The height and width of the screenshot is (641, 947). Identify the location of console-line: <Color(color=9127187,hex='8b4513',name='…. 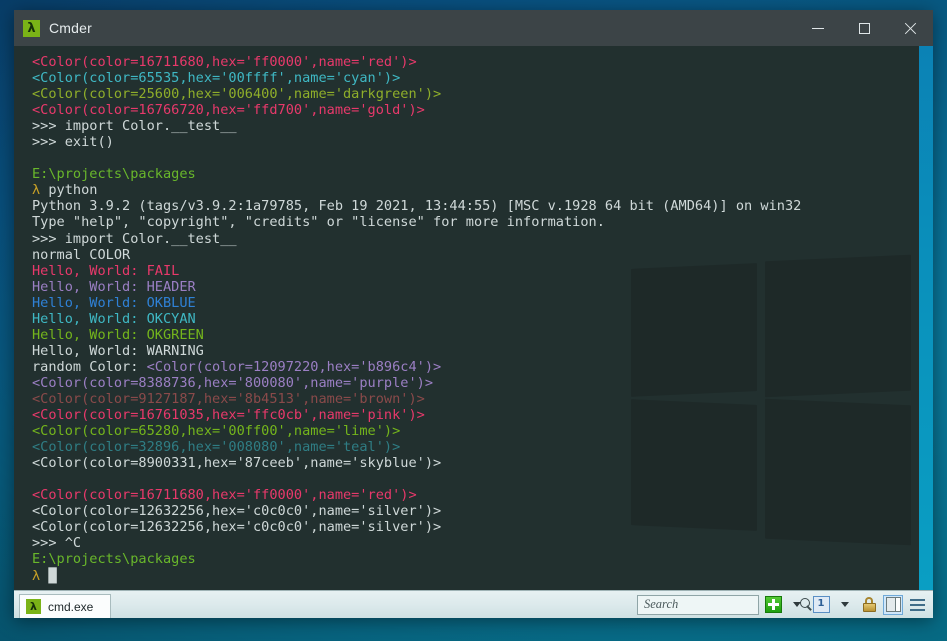
(482, 399).